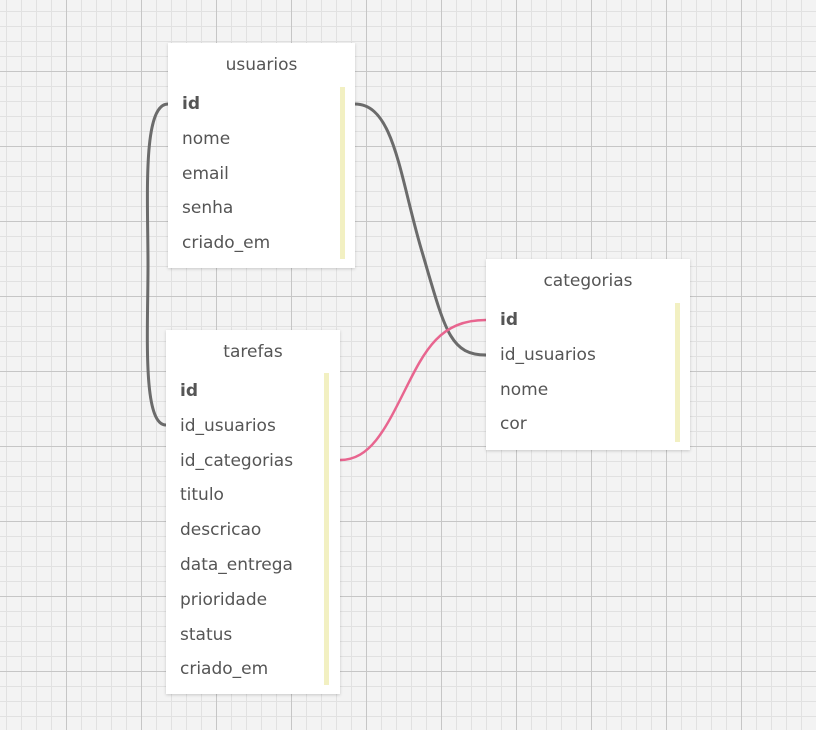 The image size is (816, 730). What do you see at coordinates (260, 461) in the screenshot?
I see `field-id-categorias: id_categorias` at bounding box center [260, 461].